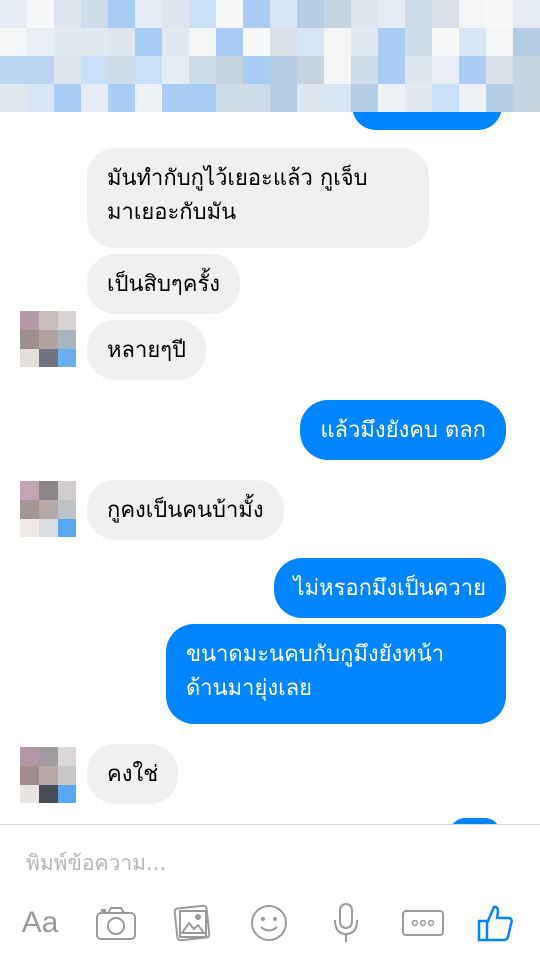 The image size is (540, 961). I want to click on message-text: หลายๆปี, so click(147, 350).